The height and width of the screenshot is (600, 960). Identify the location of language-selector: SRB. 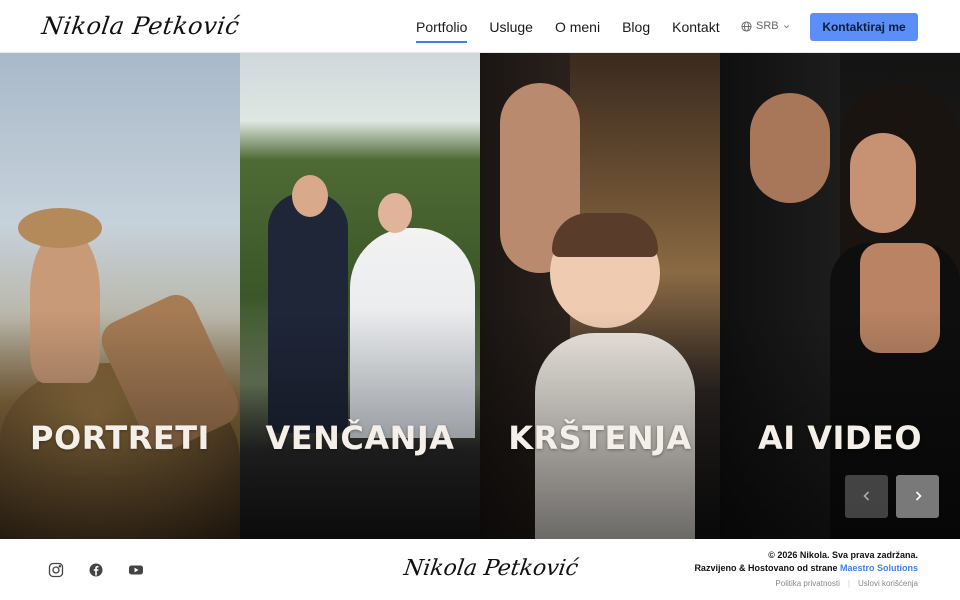
(765, 26).